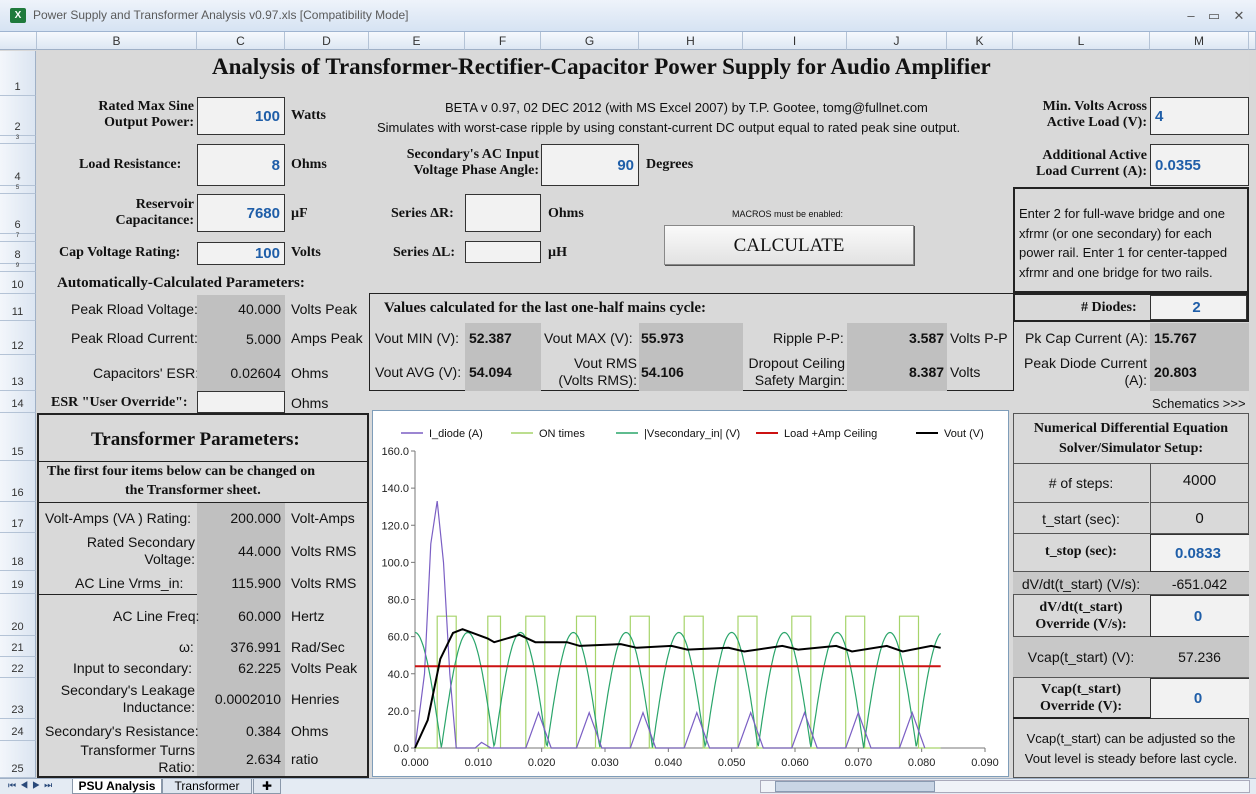 The width and height of the screenshot is (1256, 794). I want to click on row-header: 8, so click(18, 253).